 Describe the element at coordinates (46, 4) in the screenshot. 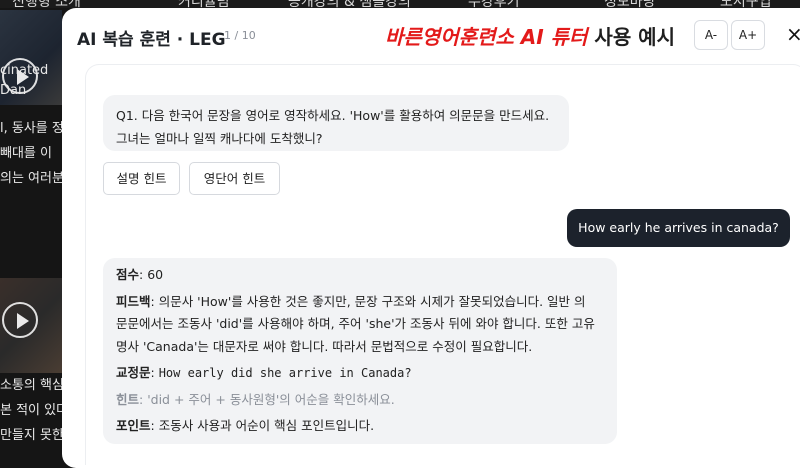

I see `bg-nav-item: 진행형 소개` at that location.